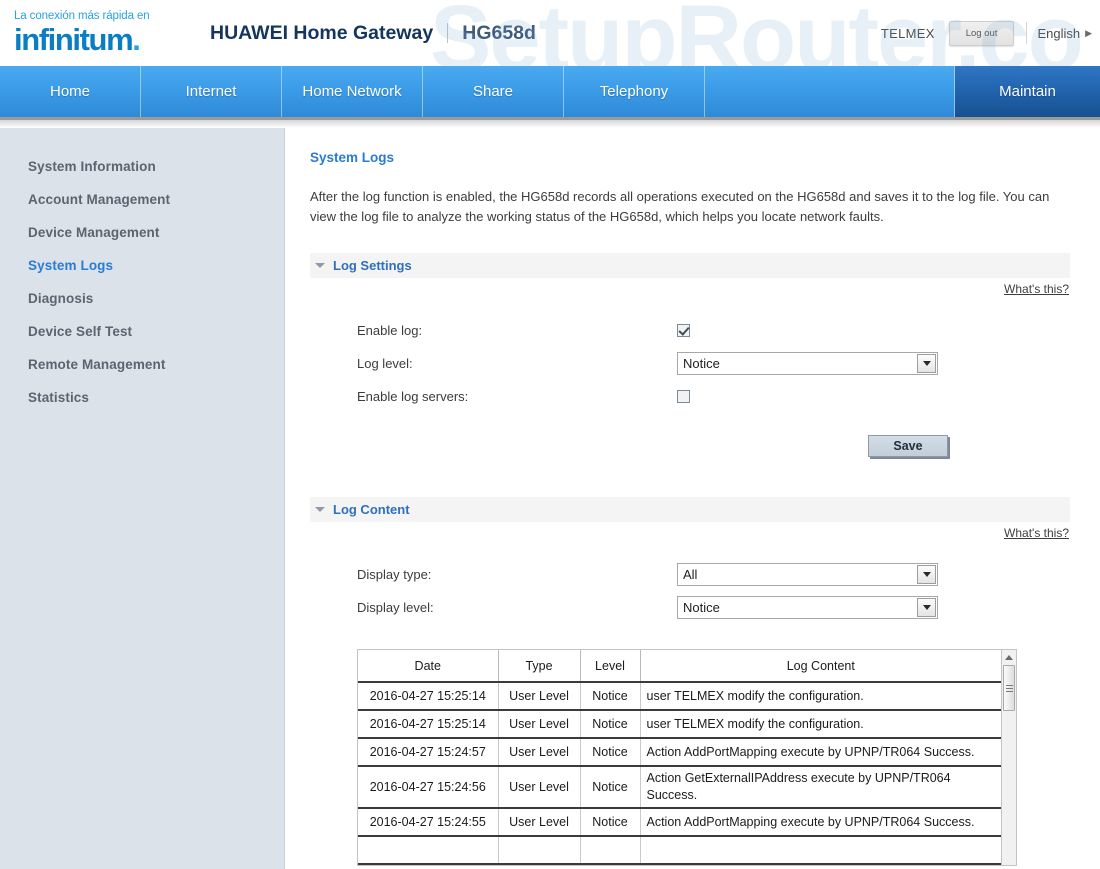  I want to click on chevron-right-icon: ▶, so click(1088, 32).